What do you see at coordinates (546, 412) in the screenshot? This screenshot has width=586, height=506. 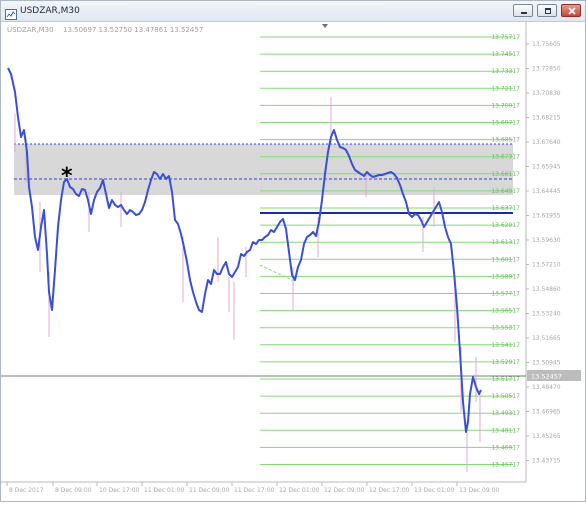 I see `price-axis-label: 13.46965` at bounding box center [546, 412].